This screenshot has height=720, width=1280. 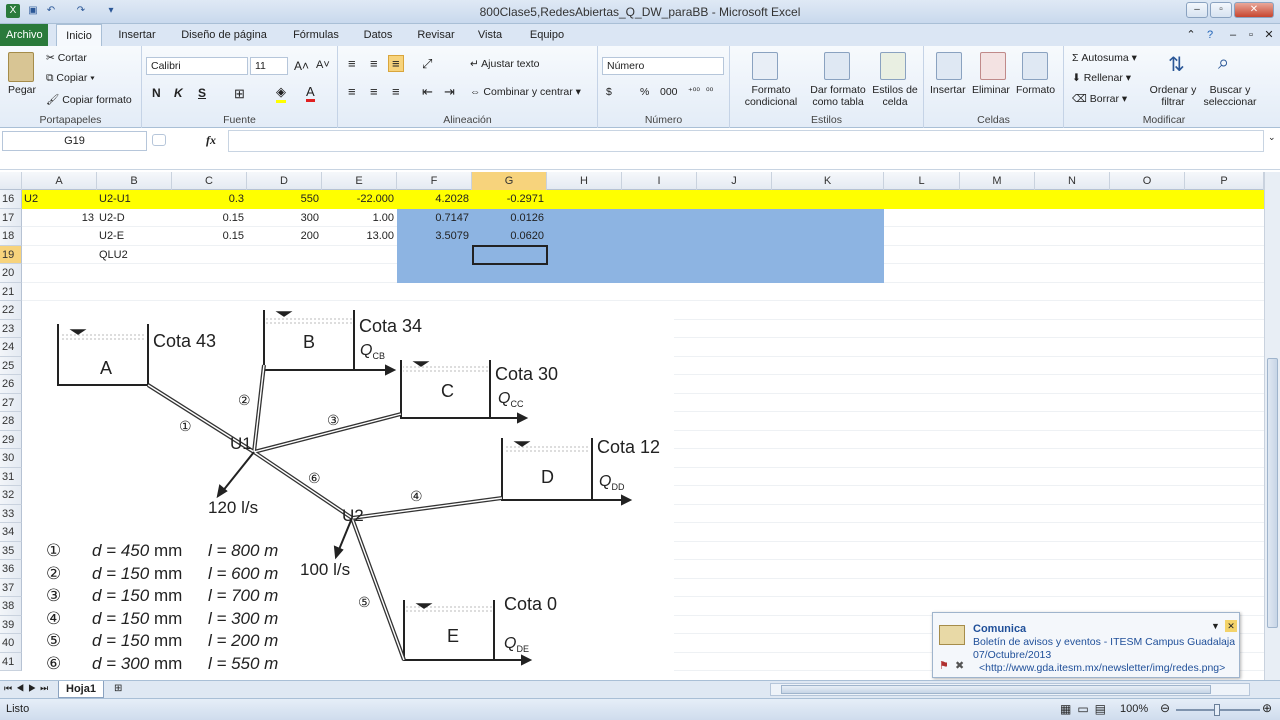 What do you see at coordinates (434, 218) in the screenshot?
I see `cell-f17: 0.7147` at bounding box center [434, 218].